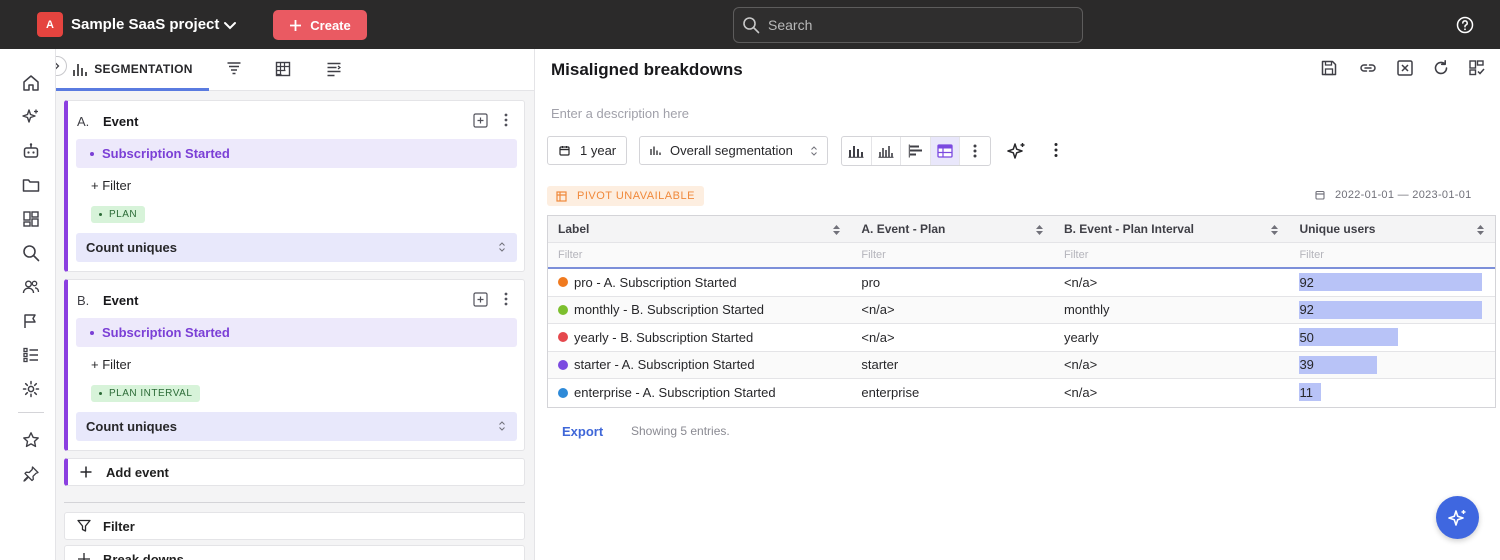  Describe the element at coordinates (1441, 68) in the screenshot. I see `refresh-icon` at that location.